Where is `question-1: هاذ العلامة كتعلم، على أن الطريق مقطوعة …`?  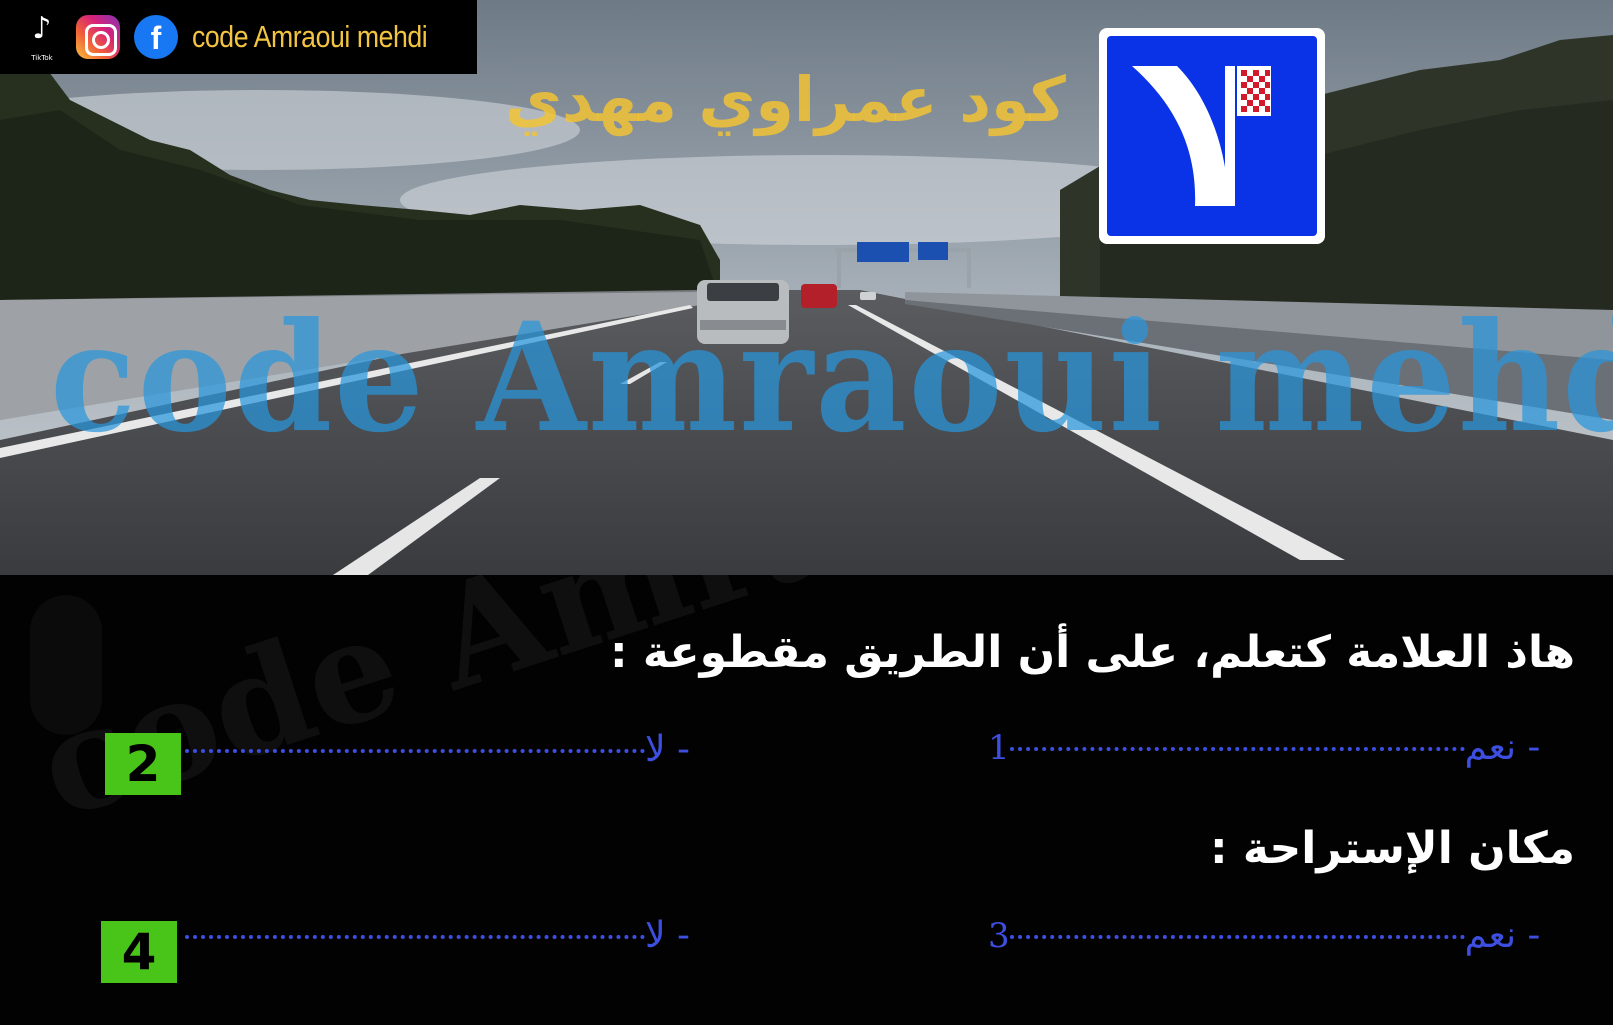 question-1: هاذ العلامة كتعلم، على أن الطريق مقطوعة … is located at coordinates (1092, 652).